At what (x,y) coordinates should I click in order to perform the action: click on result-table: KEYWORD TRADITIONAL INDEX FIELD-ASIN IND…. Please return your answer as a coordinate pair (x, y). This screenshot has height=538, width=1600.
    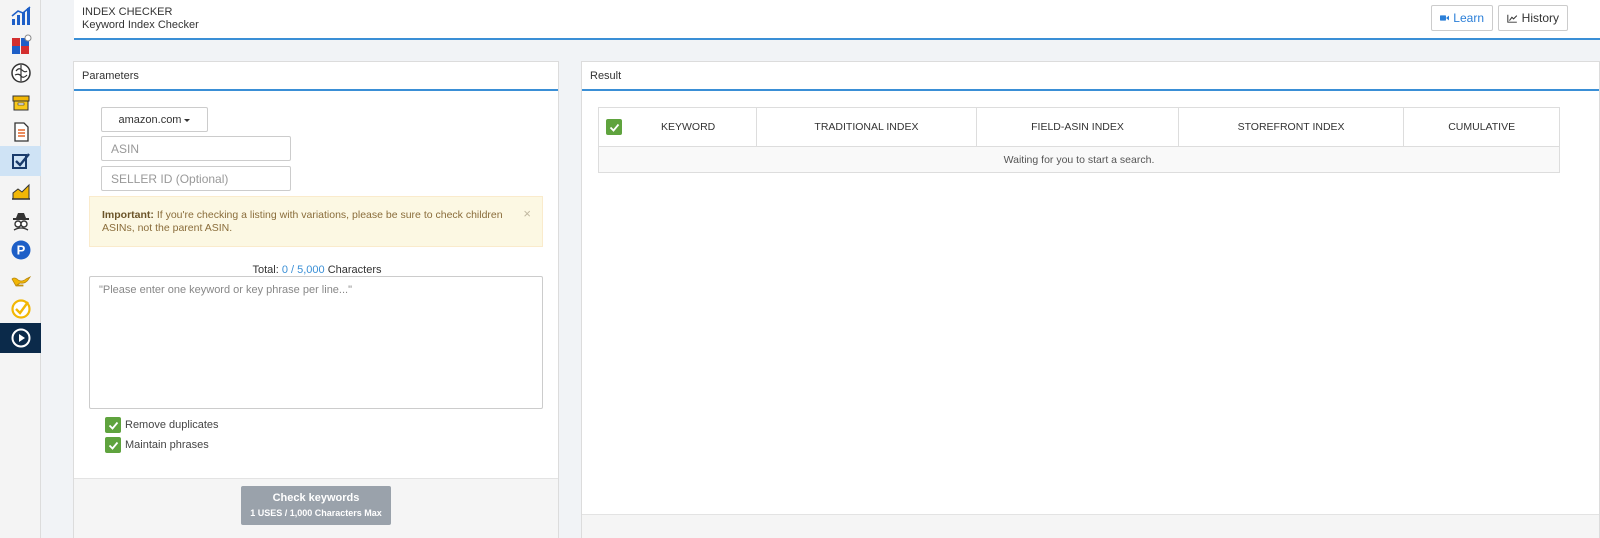
    Looking at the image, I should click on (1079, 140).